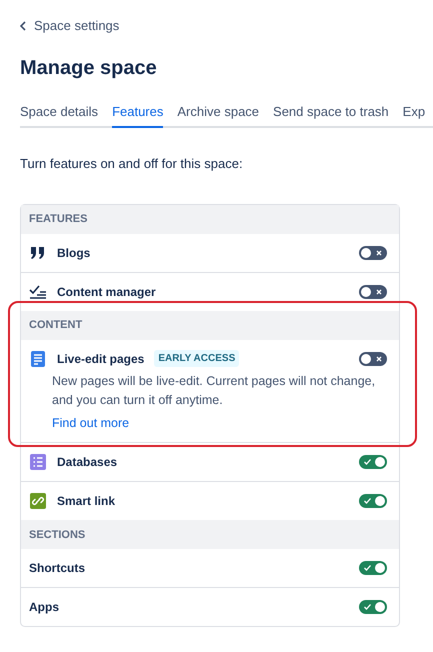  What do you see at coordinates (100, 359) in the screenshot?
I see `feature-label: Live-edit pages` at bounding box center [100, 359].